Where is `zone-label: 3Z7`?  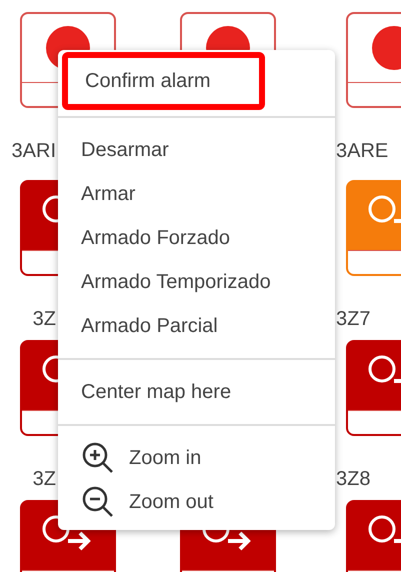 zone-label: 3Z7 is located at coordinates (353, 319).